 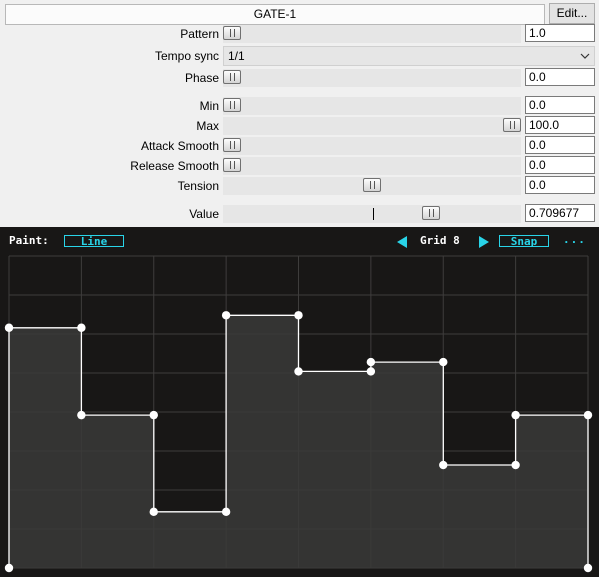 I want to click on param-row-tension: Tension 0.0, so click(x=299, y=186).